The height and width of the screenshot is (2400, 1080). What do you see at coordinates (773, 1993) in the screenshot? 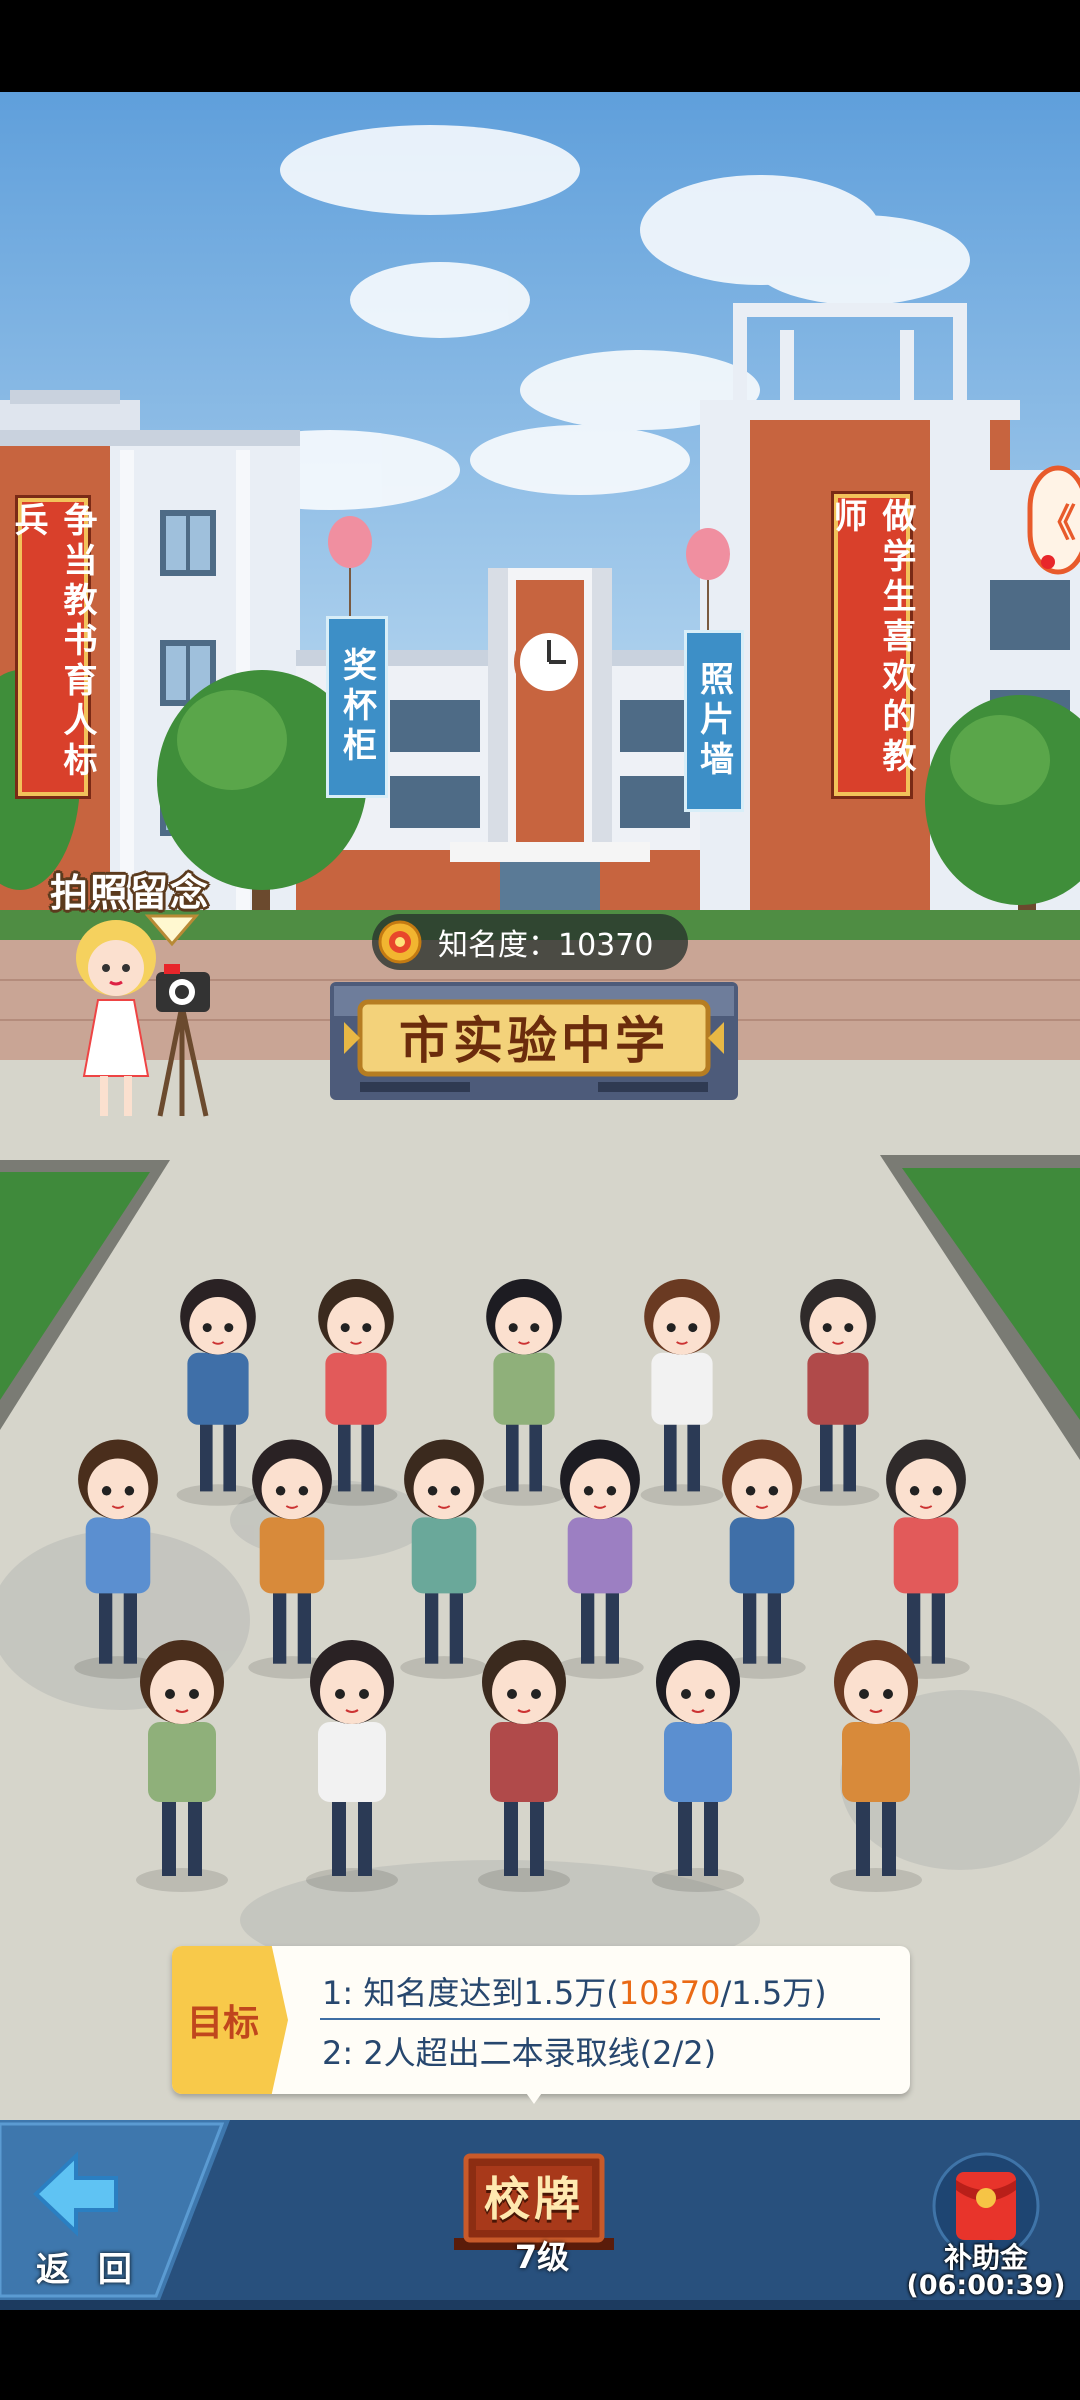
I see `goal1-suffix: /1.5万)` at bounding box center [773, 1993].